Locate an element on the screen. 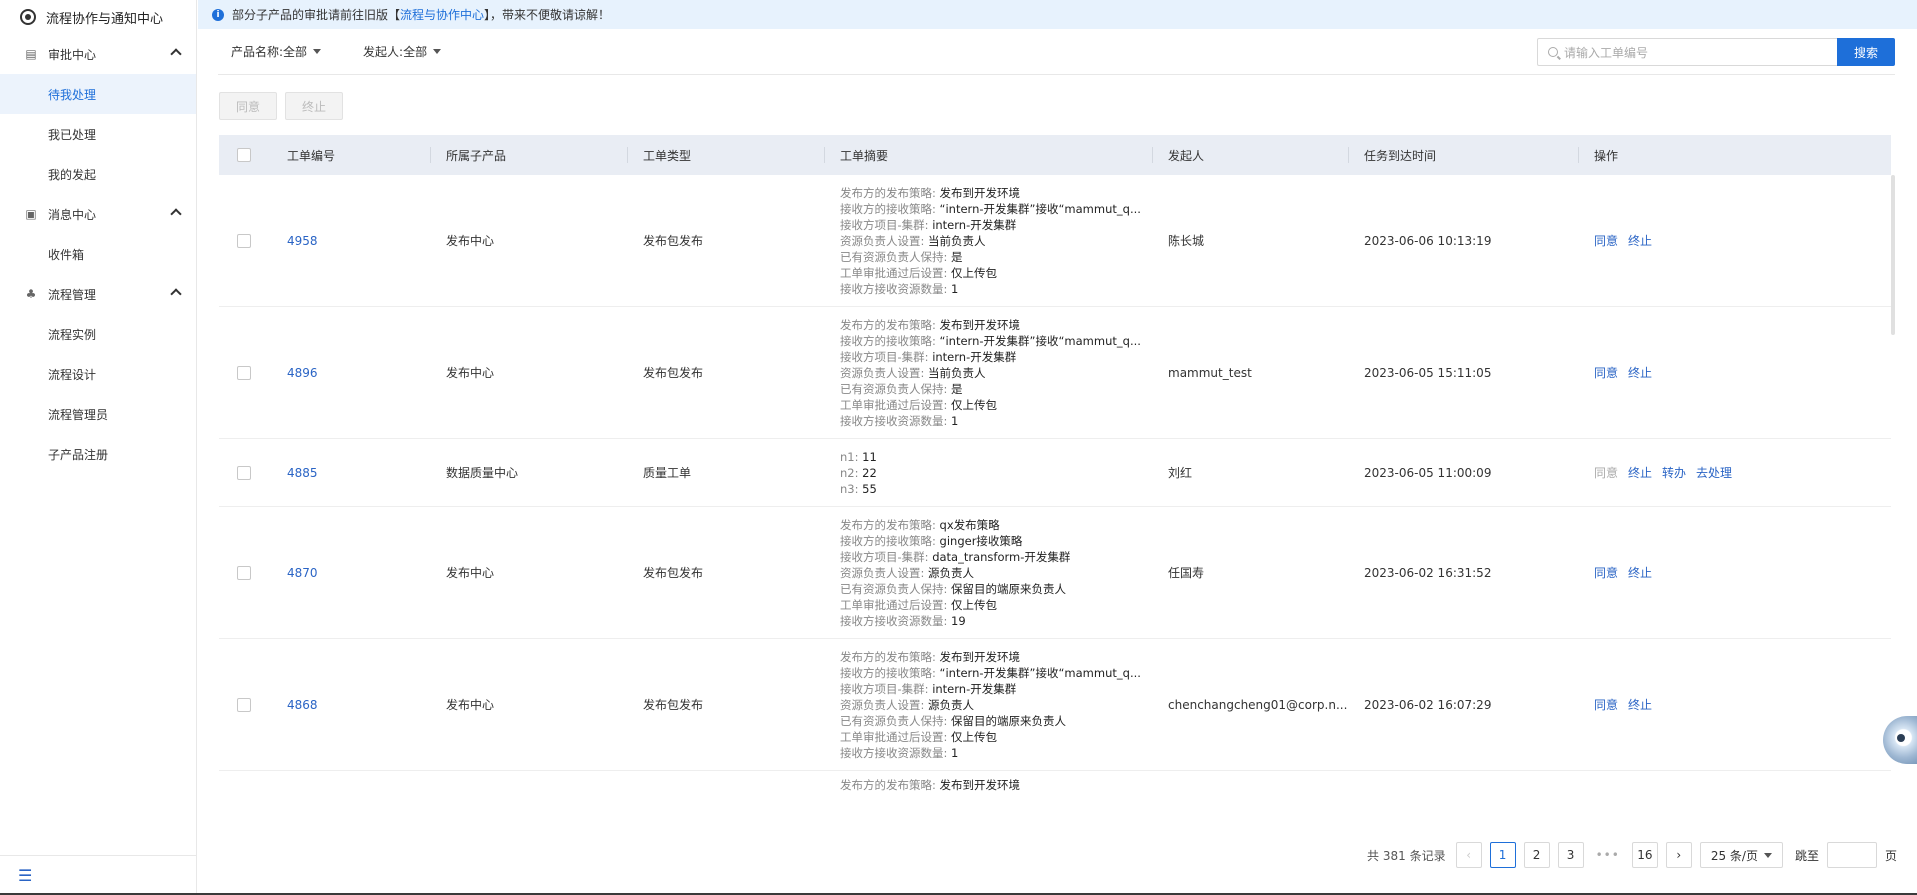 The height and width of the screenshot is (895, 1917). jump-page-input is located at coordinates (1851, 855).